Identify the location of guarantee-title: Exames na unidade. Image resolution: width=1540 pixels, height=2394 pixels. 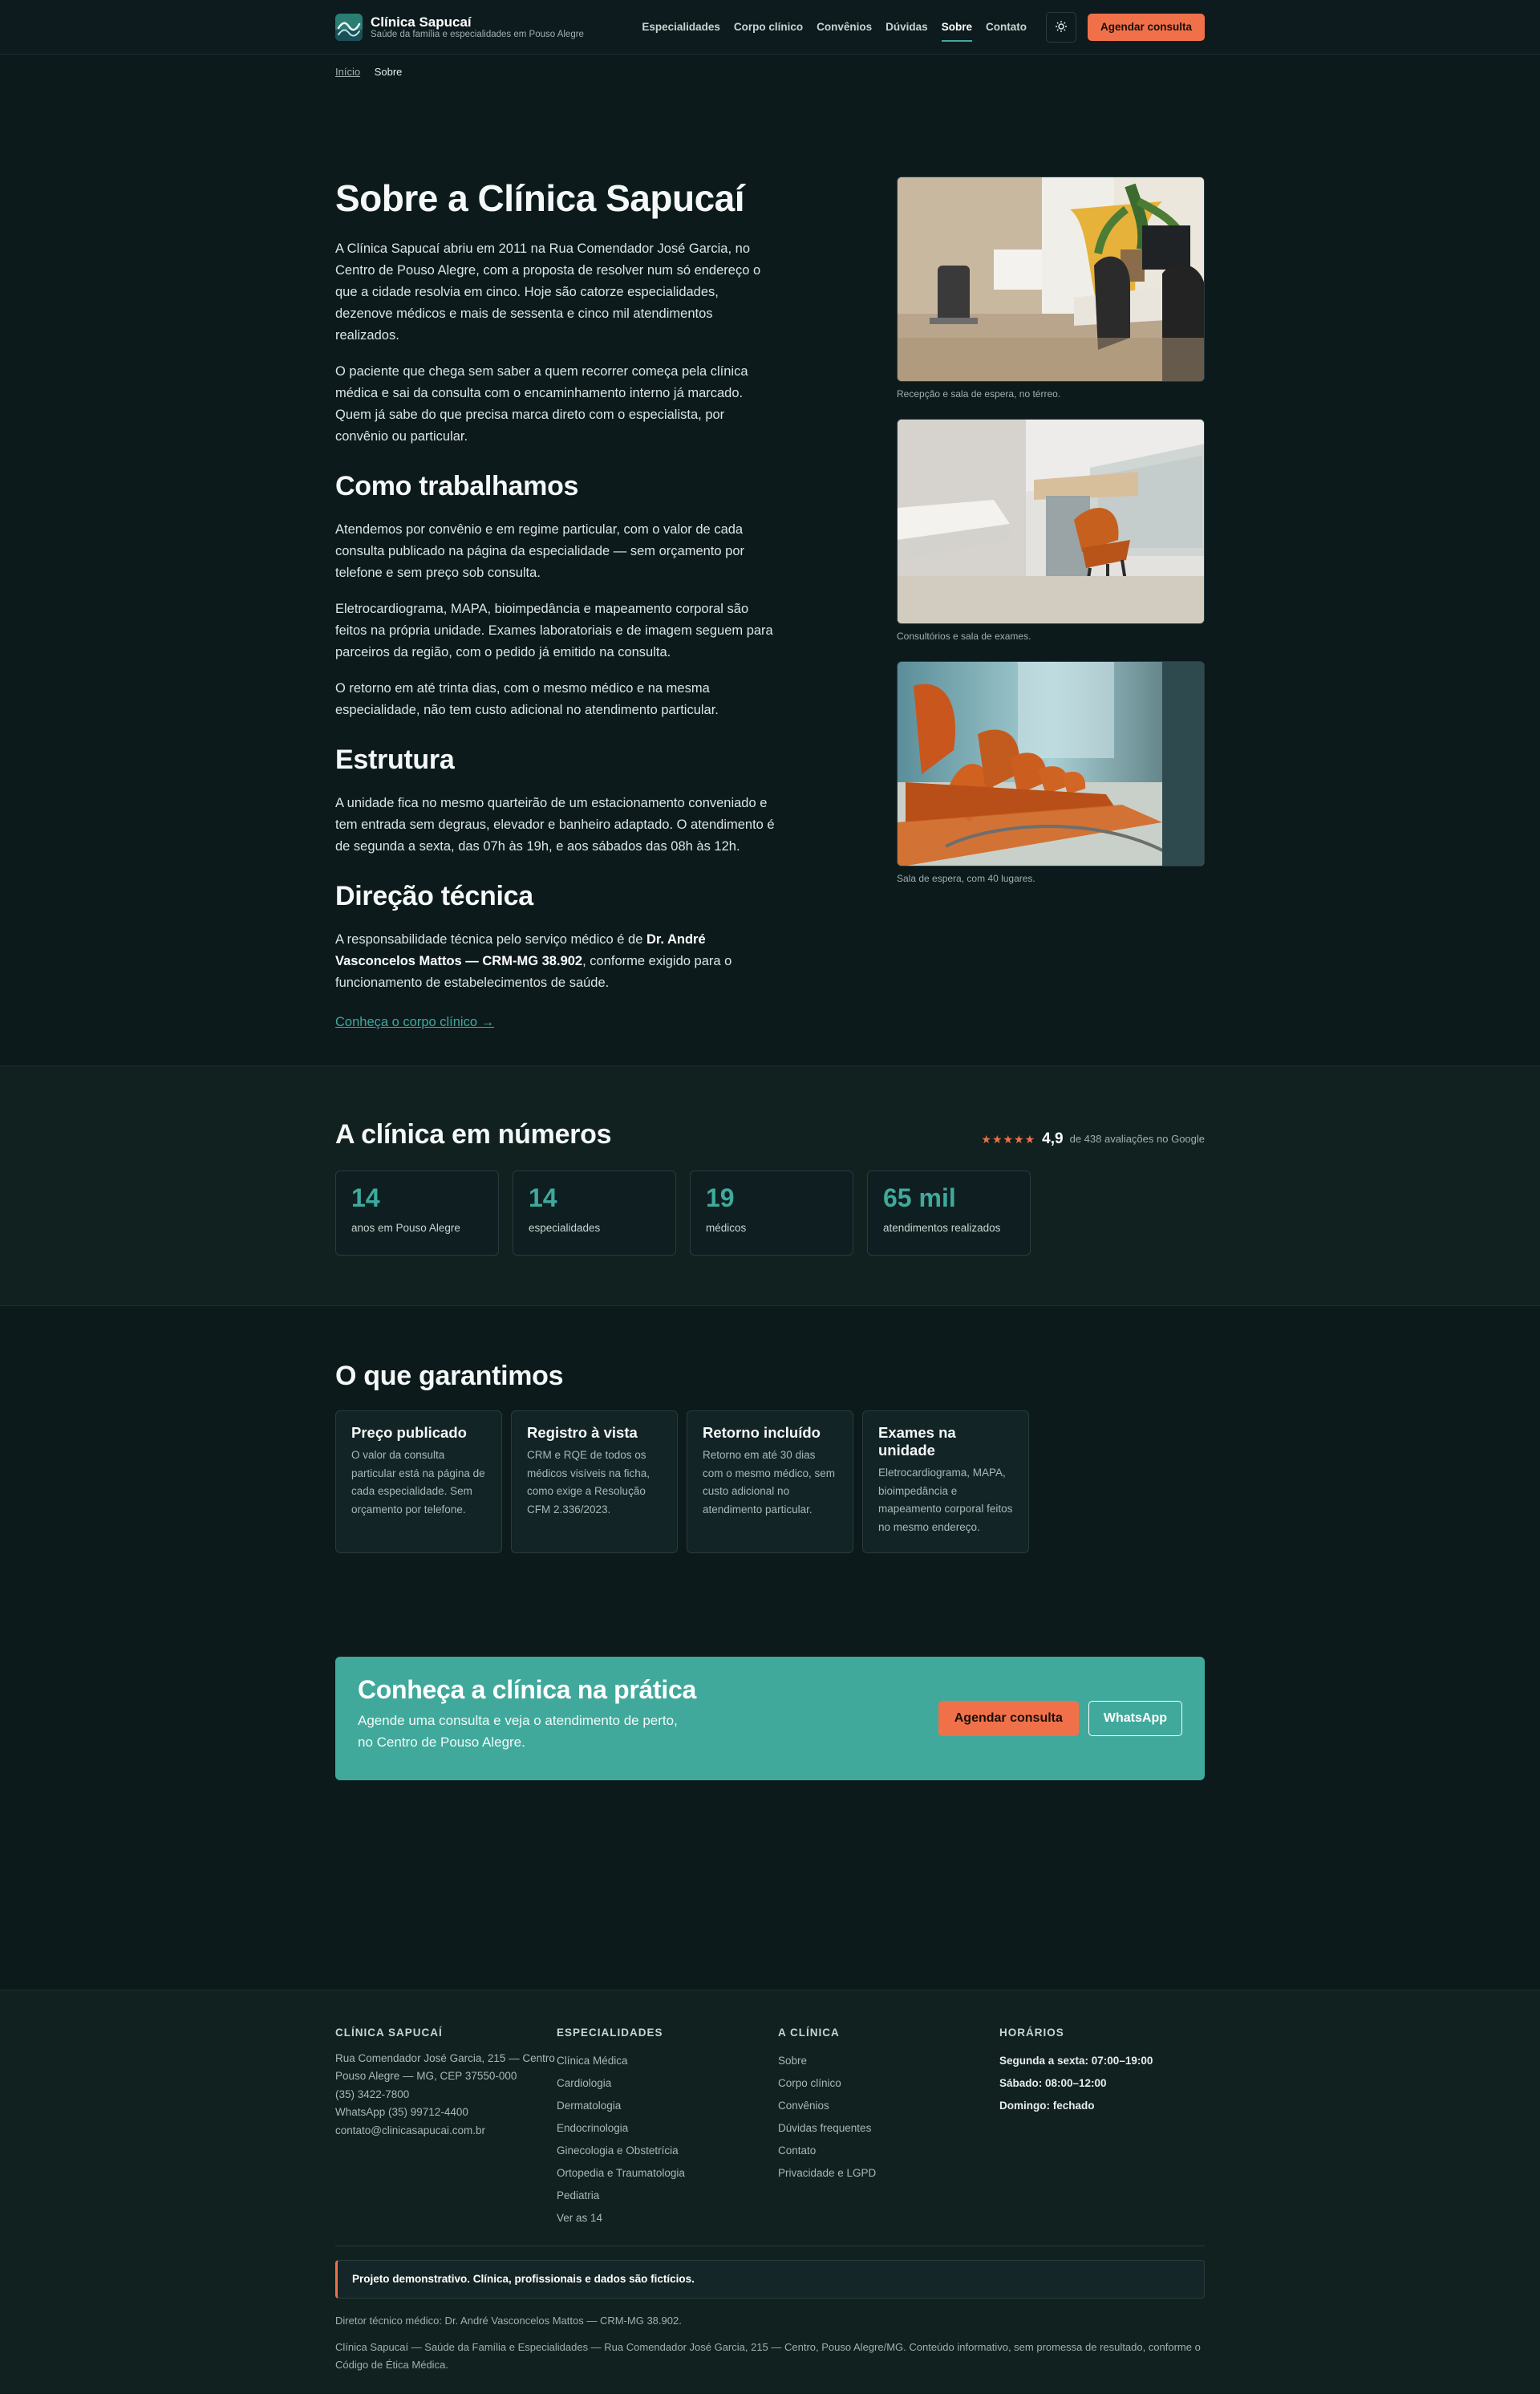
(917, 1441).